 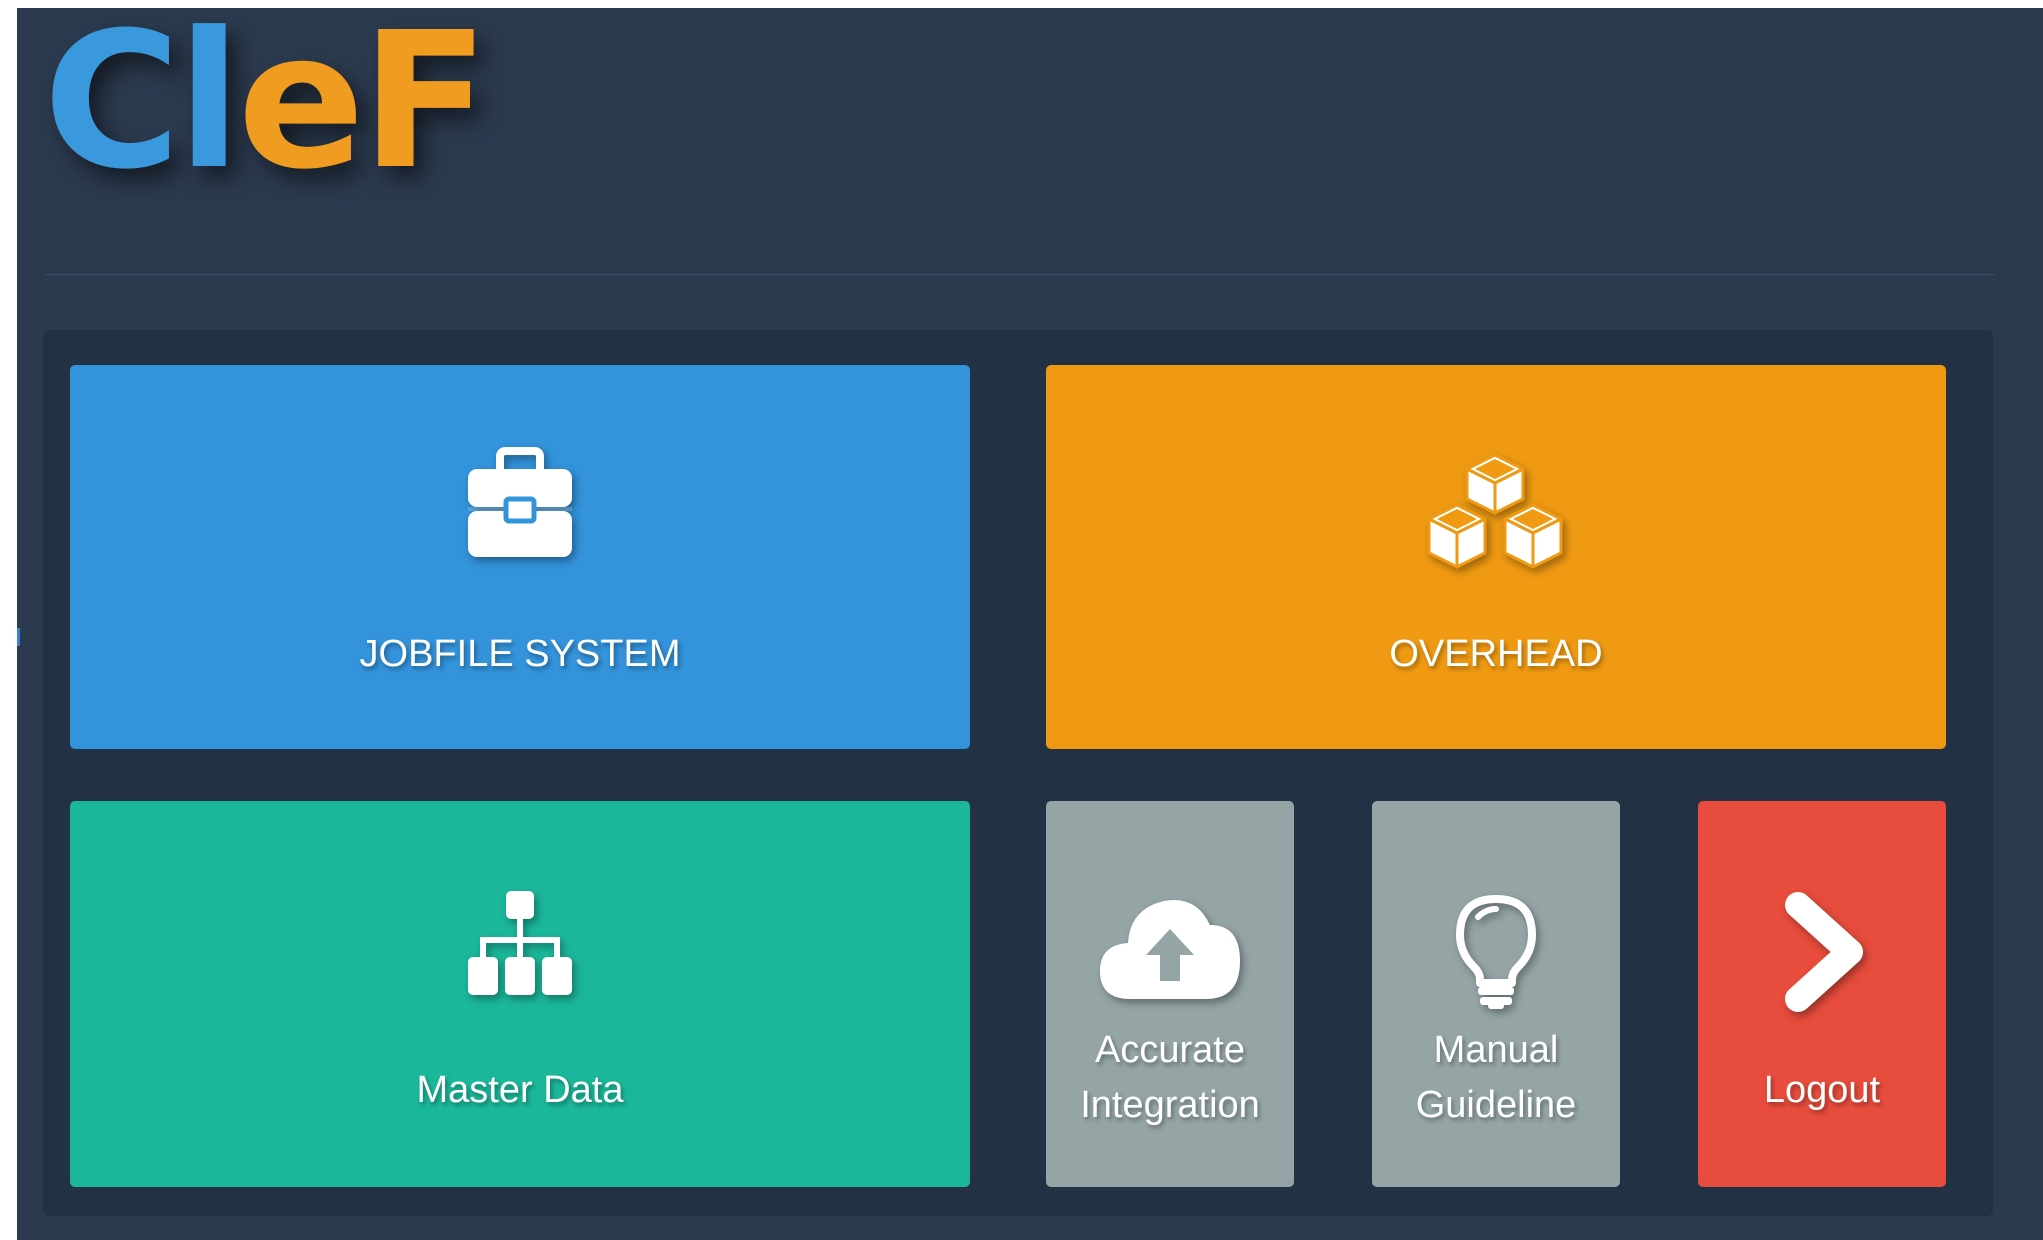 I want to click on master-data-tile: Master Data, so click(x=520, y=994).